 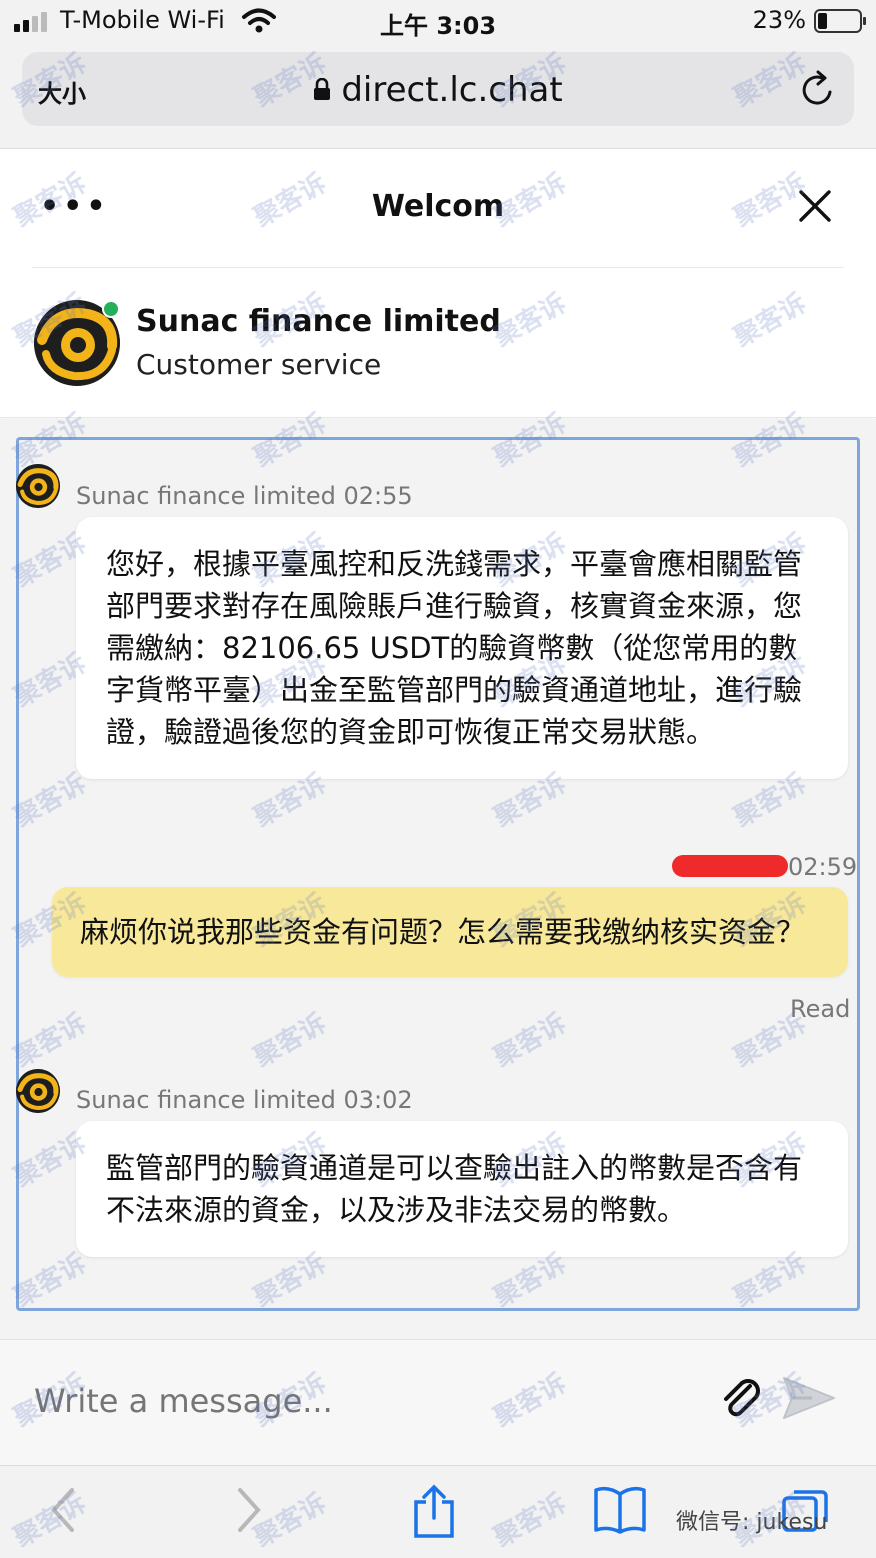 I want to click on share-icon, so click(x=434, y=1512).